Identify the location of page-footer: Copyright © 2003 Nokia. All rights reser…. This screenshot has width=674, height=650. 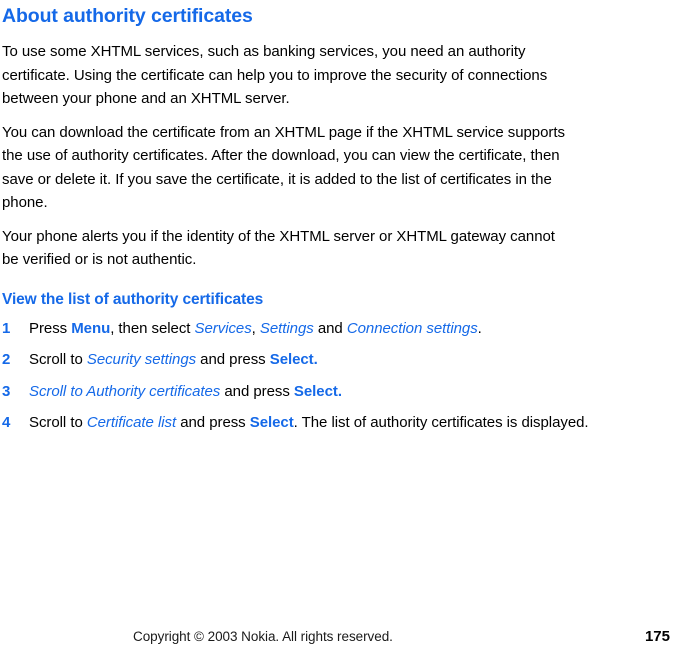
(337, 639).